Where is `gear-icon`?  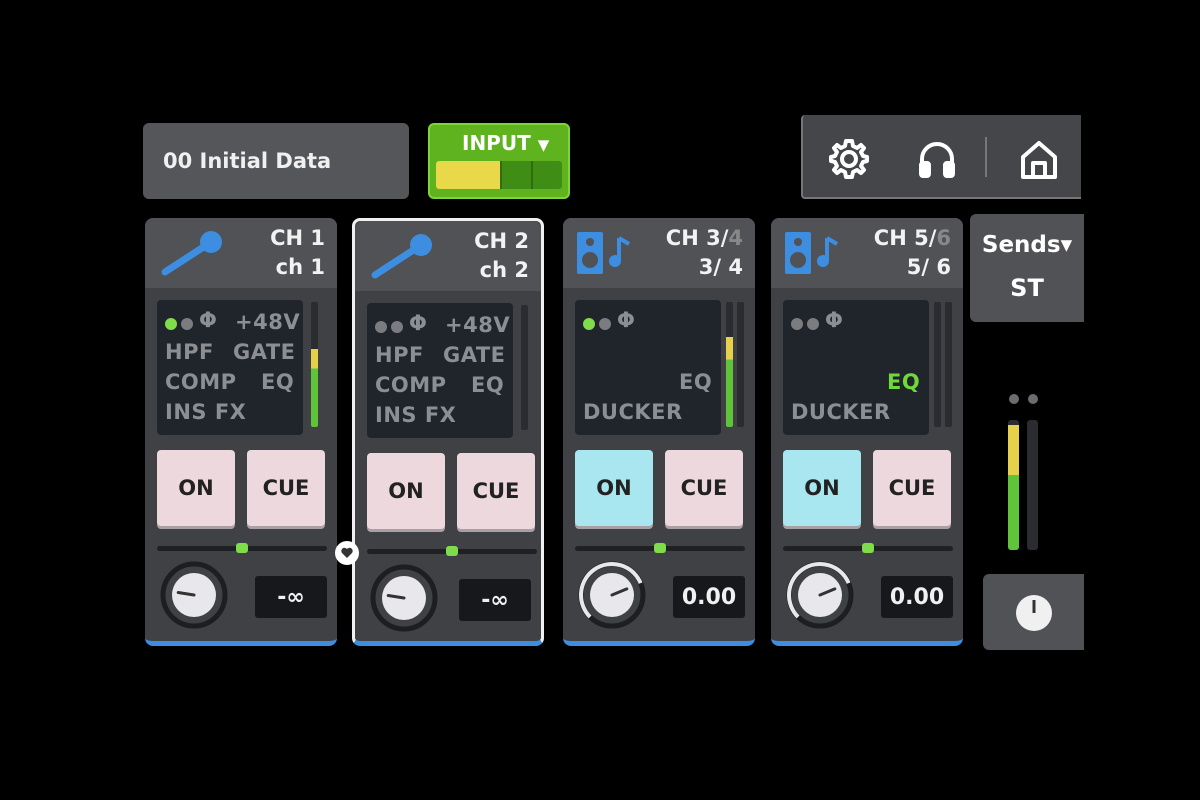 gear-icon is located at coordinates (849, 159).